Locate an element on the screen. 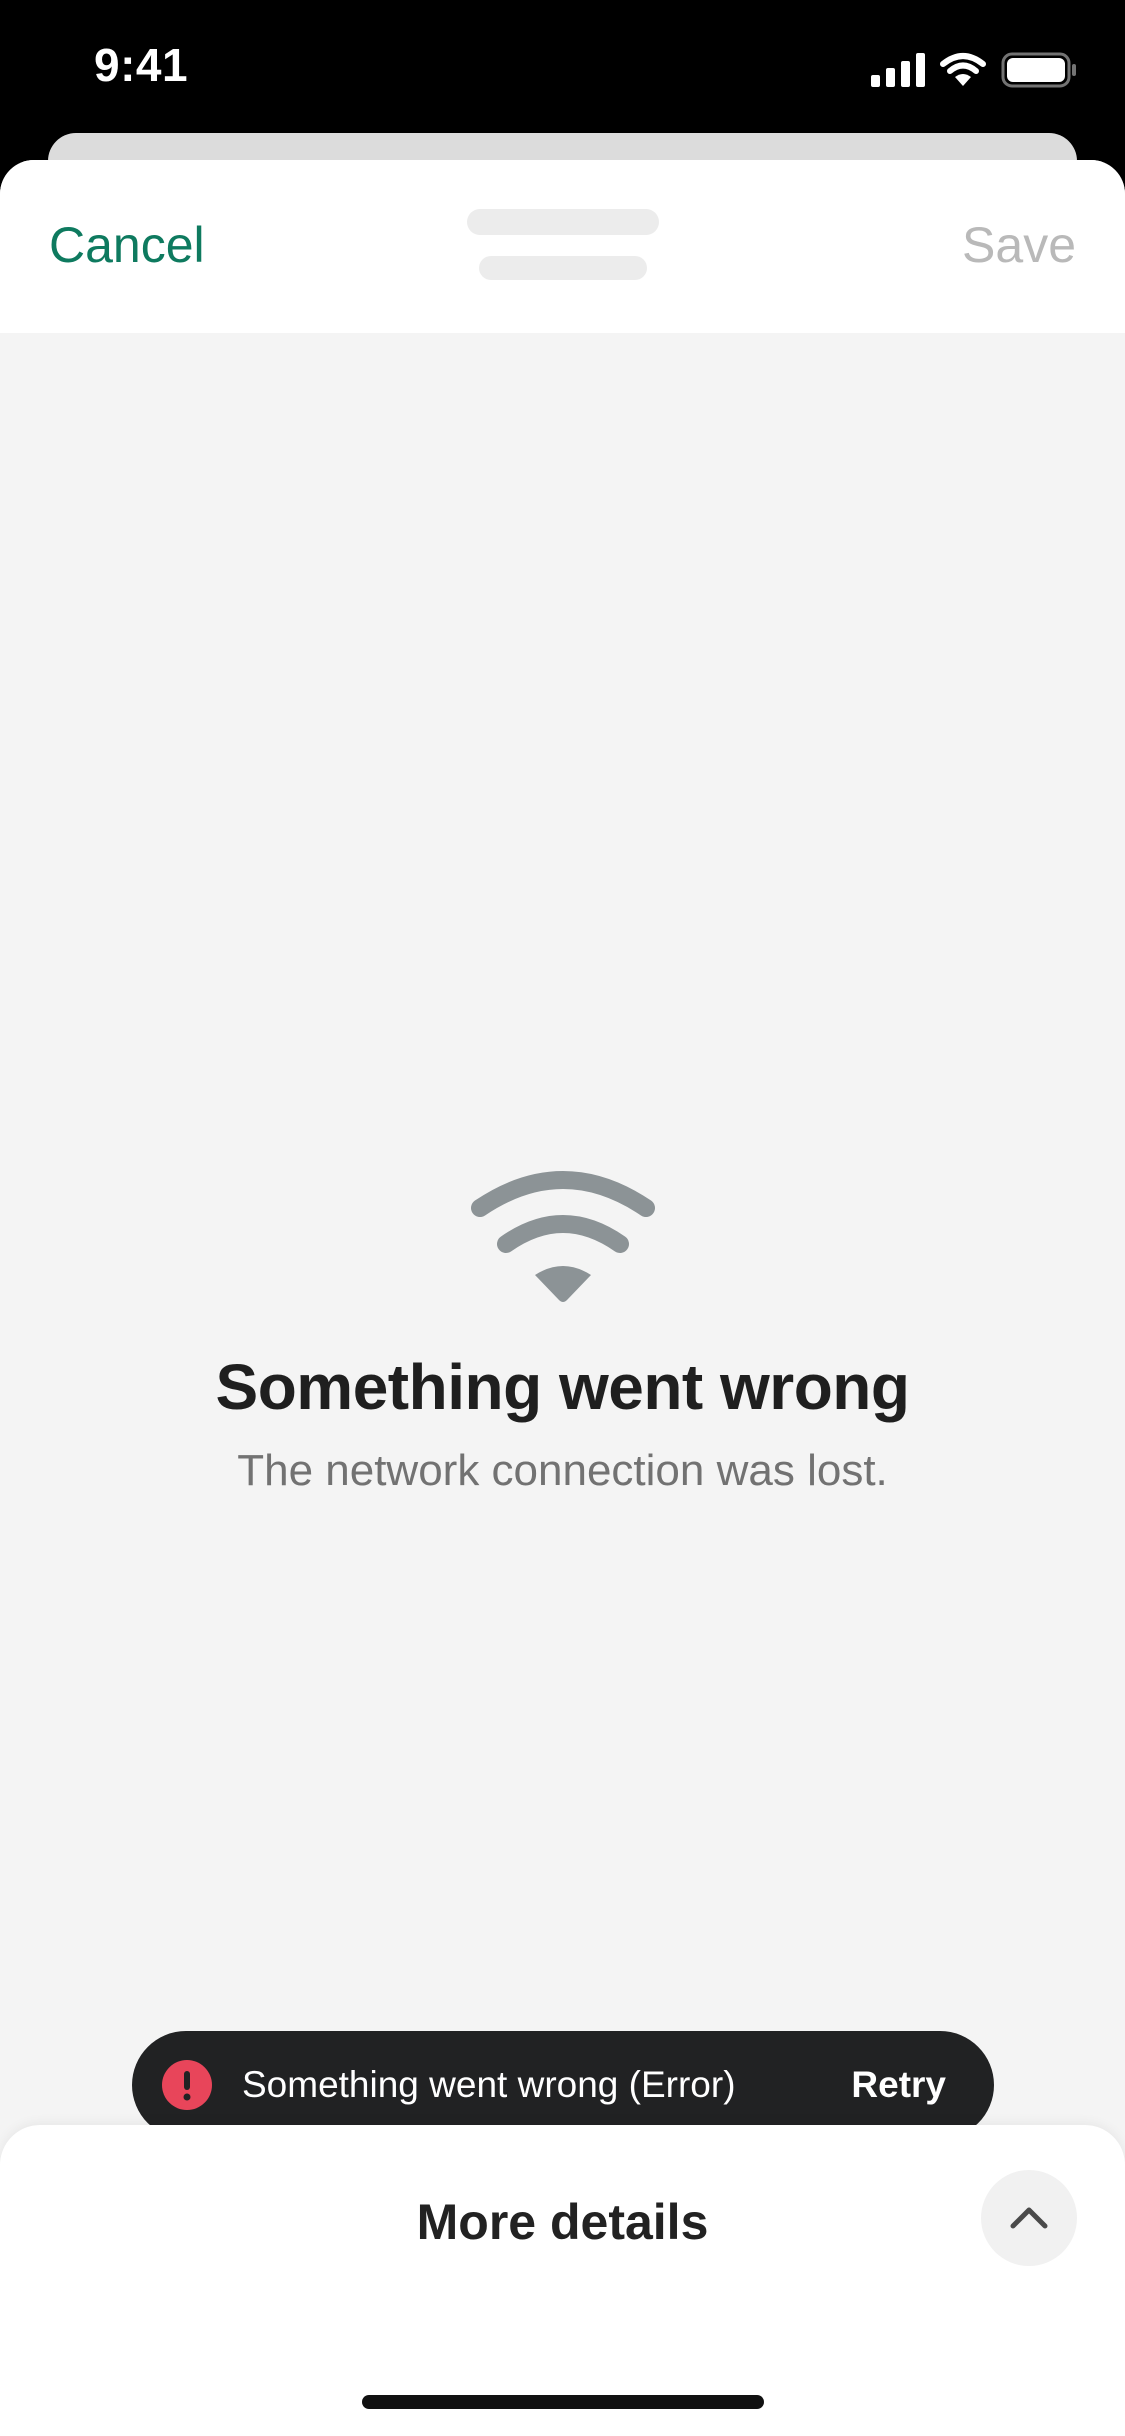  expand-drawer-button is located at coordinates (1029, 2218).